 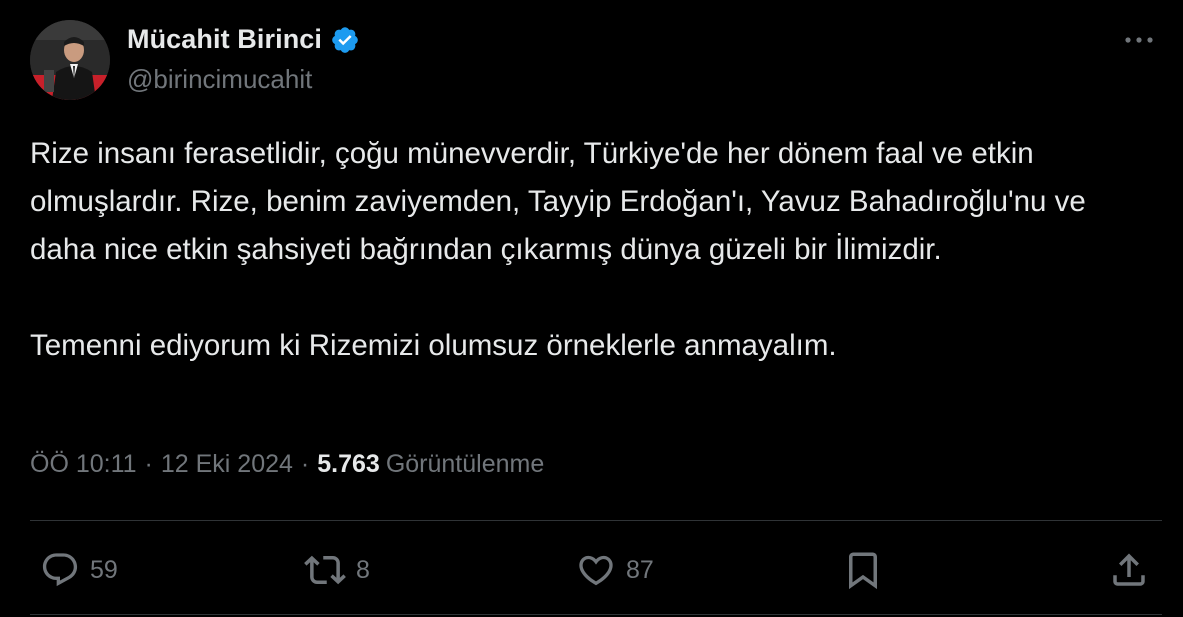 I want to click on like-button: 87, so click(x=615, y=570).